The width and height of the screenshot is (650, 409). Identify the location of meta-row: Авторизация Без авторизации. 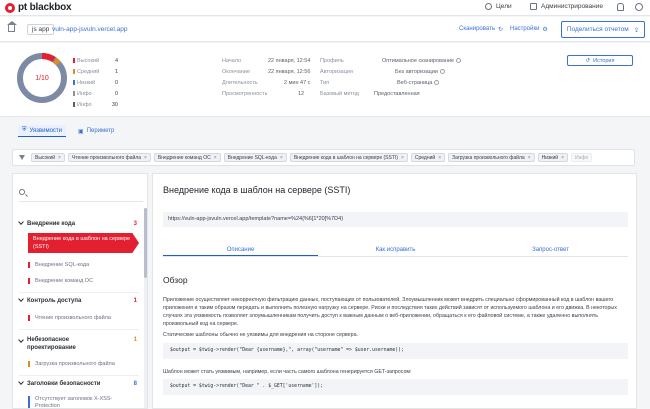
(395, 71).